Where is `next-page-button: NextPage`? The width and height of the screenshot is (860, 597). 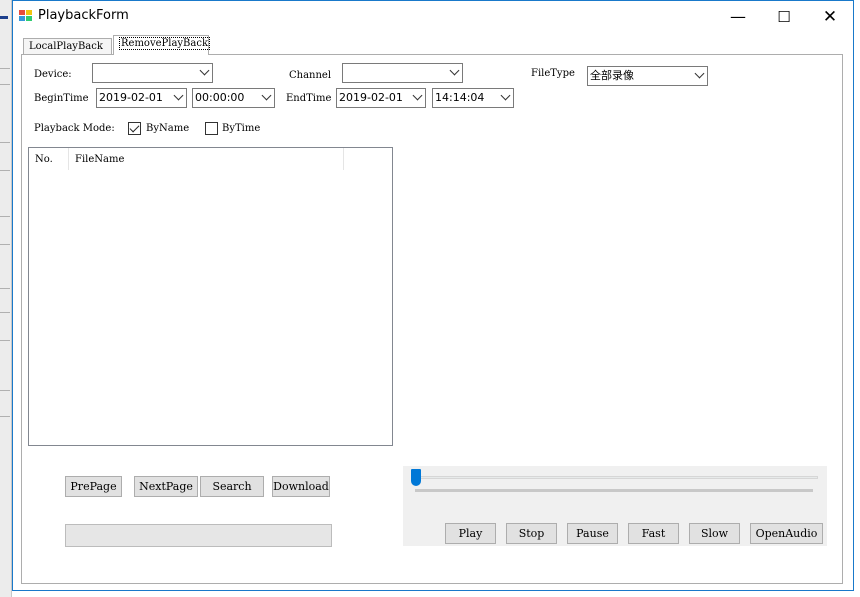 next-page-button: NextPage is located at coordinates (166, 486).